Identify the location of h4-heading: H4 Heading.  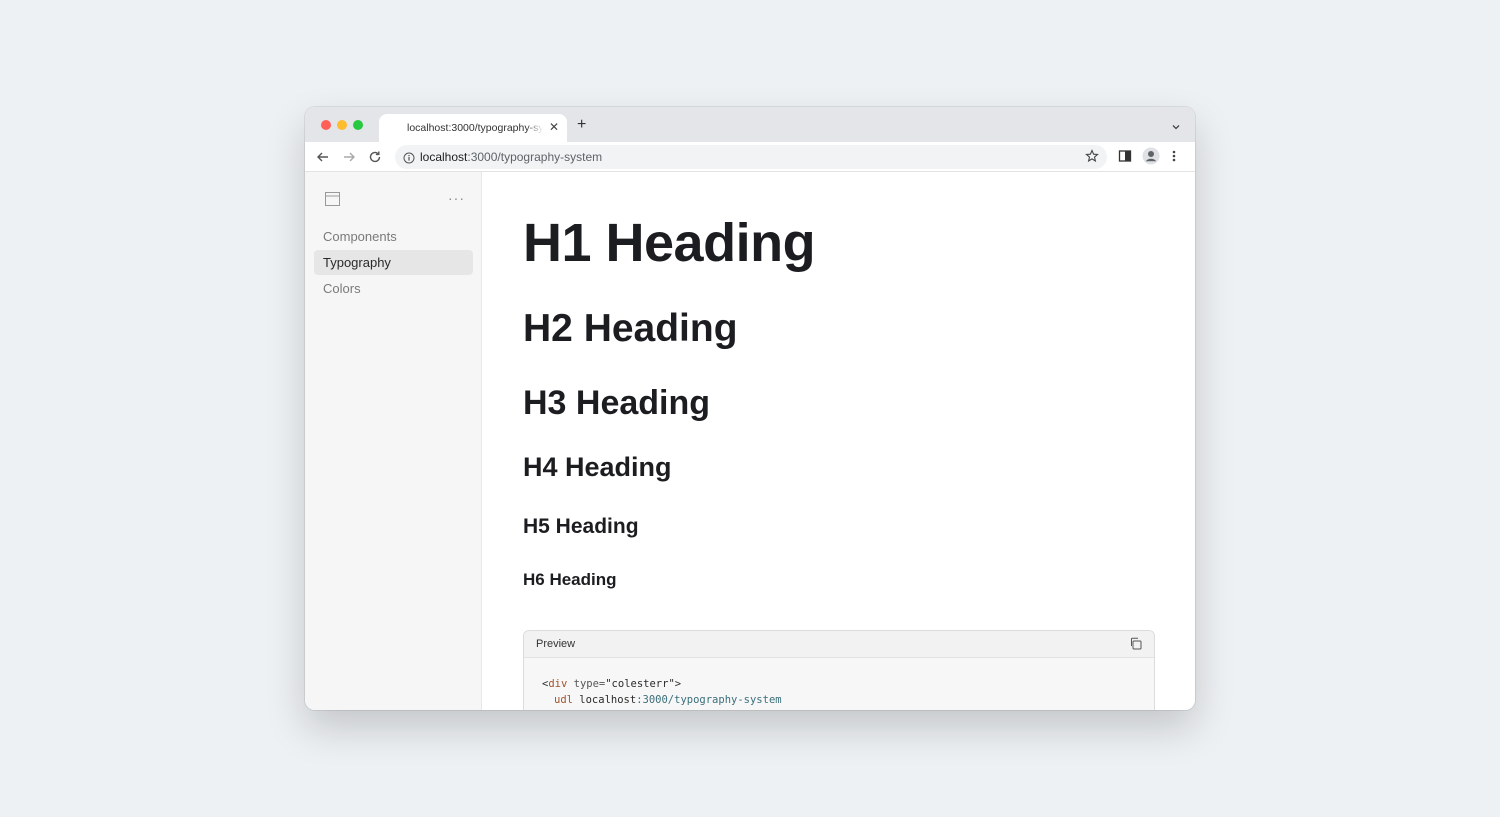
(597, 467).